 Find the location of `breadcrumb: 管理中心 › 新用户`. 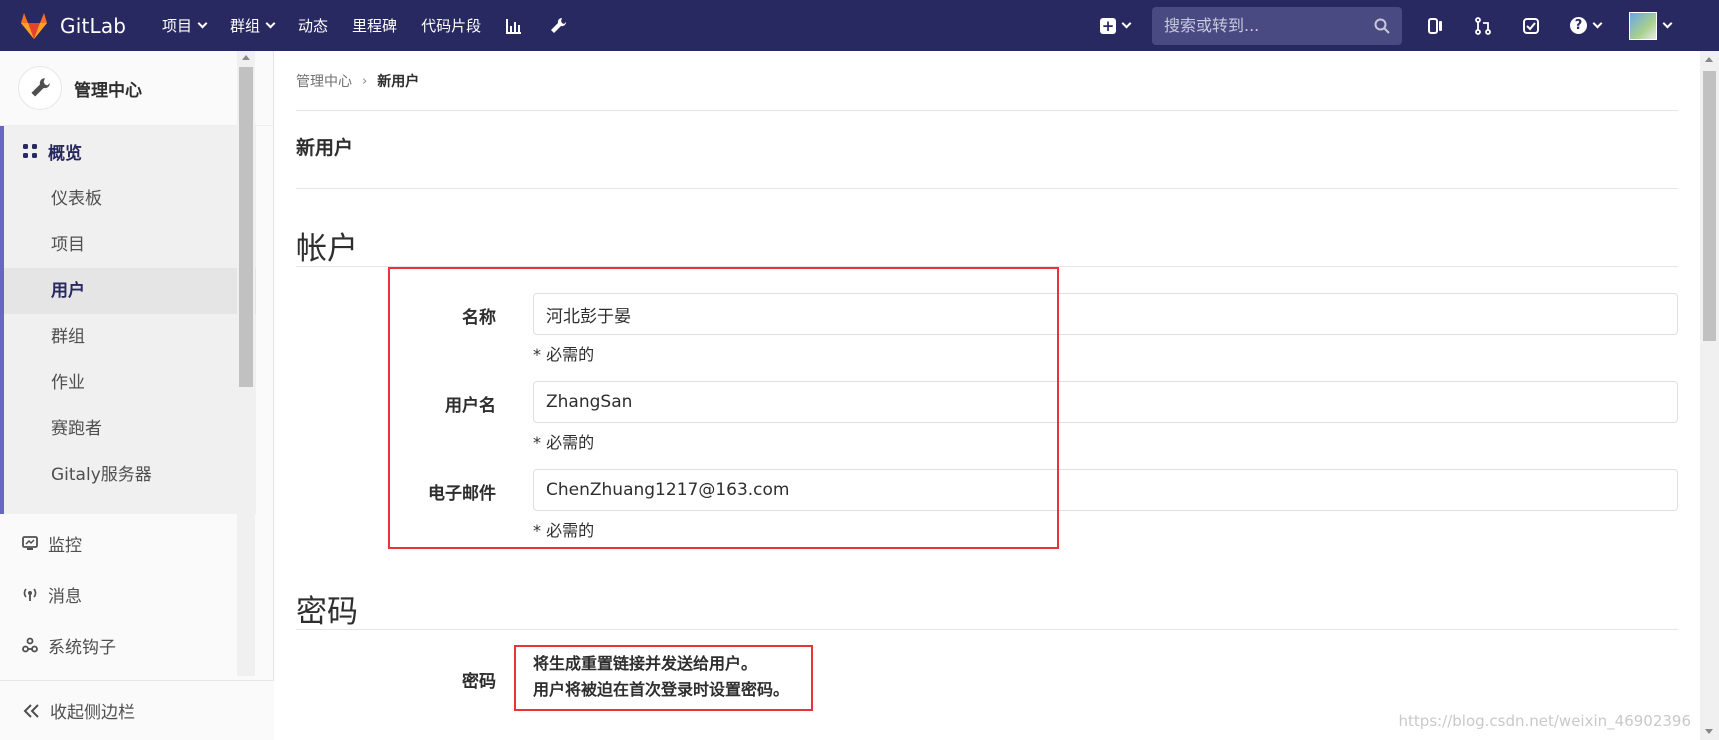

breadcrumb: 管理中心 › 新用户 is located at coordinates (357, 81).